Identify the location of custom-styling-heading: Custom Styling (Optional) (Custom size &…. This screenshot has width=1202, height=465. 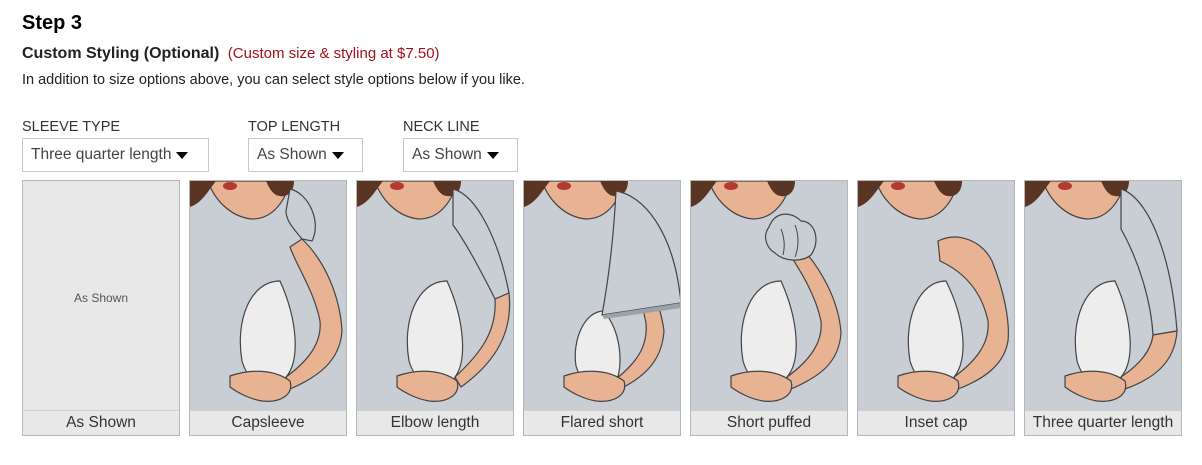
(231, 54).